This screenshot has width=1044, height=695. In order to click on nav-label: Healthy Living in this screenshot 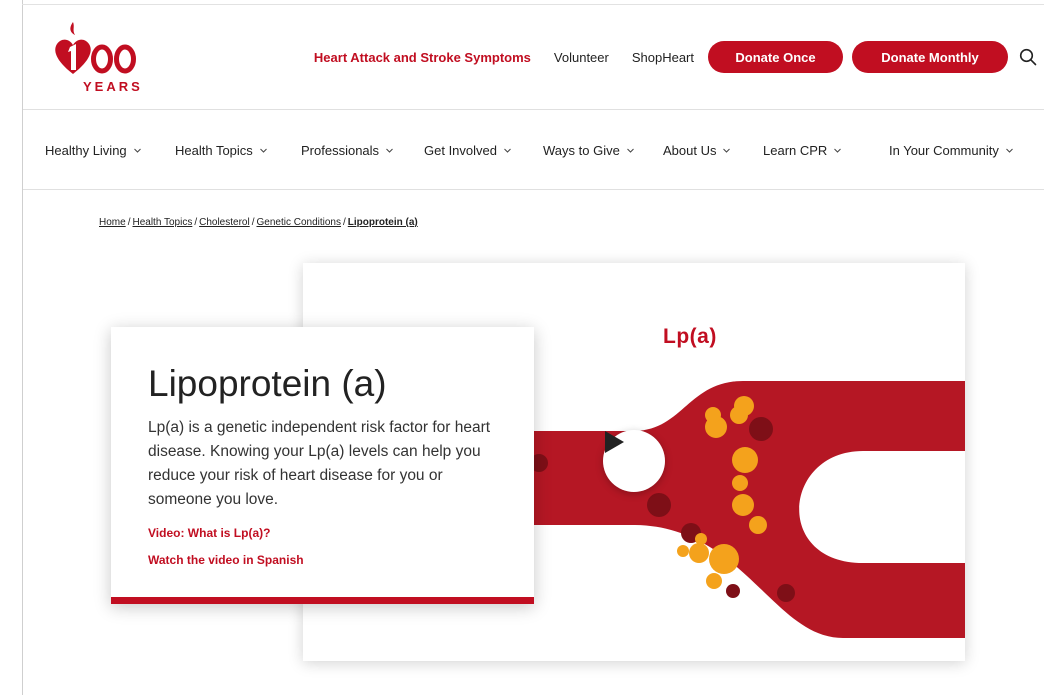, I will do `click(86, 150)`.